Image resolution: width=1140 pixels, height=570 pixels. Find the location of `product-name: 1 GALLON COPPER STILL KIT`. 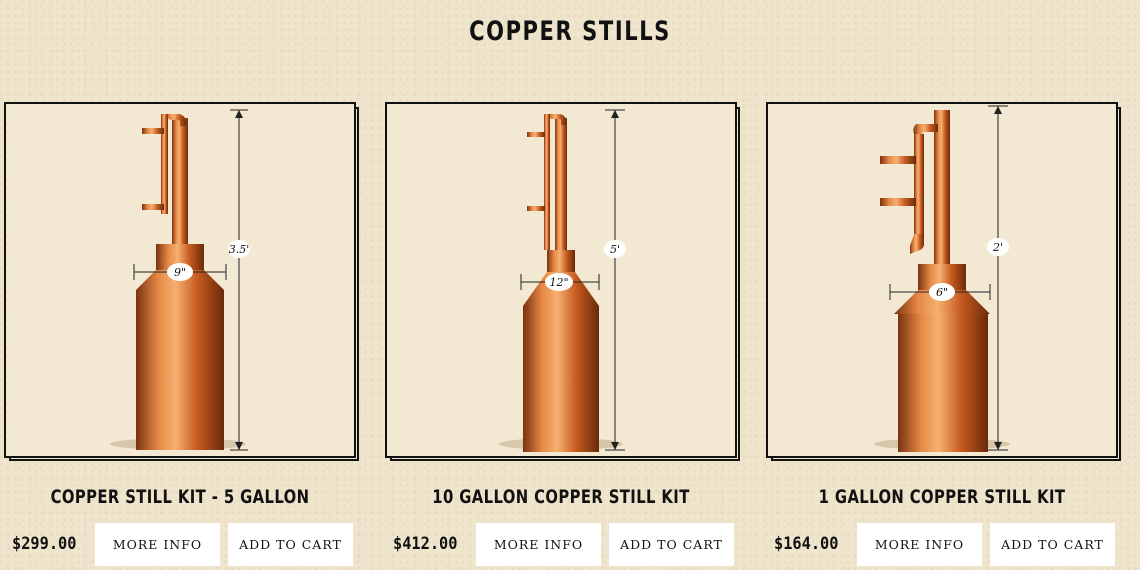

product-name: 1 GALLON COPPER STILL KIT is located at coordinates (942, 497).